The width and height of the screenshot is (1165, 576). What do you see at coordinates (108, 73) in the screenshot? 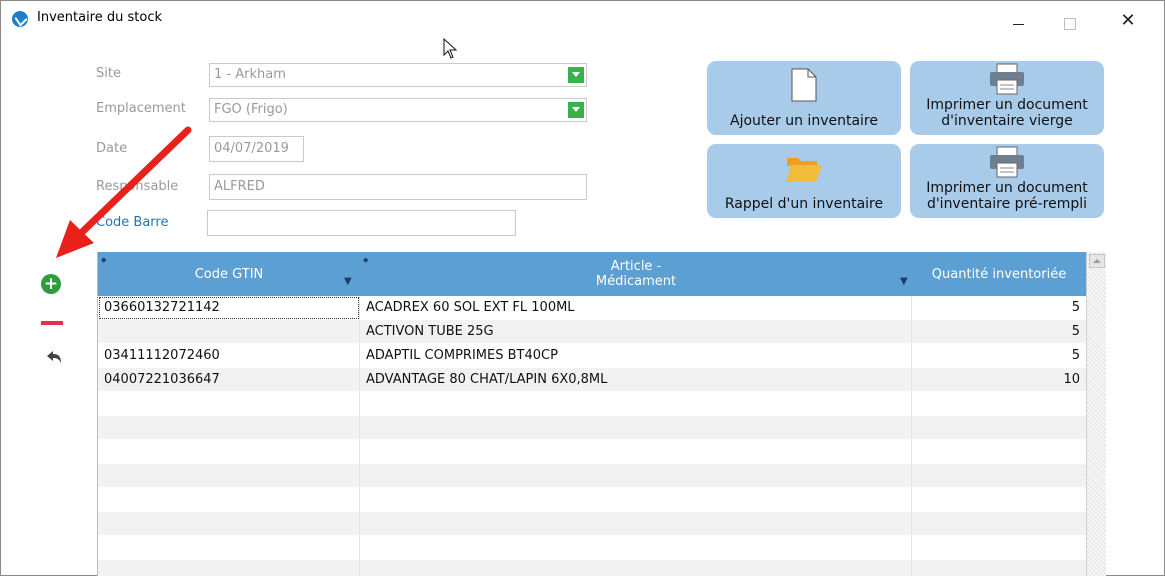
I see `site-label: Site` at bounding box center [108, 73].